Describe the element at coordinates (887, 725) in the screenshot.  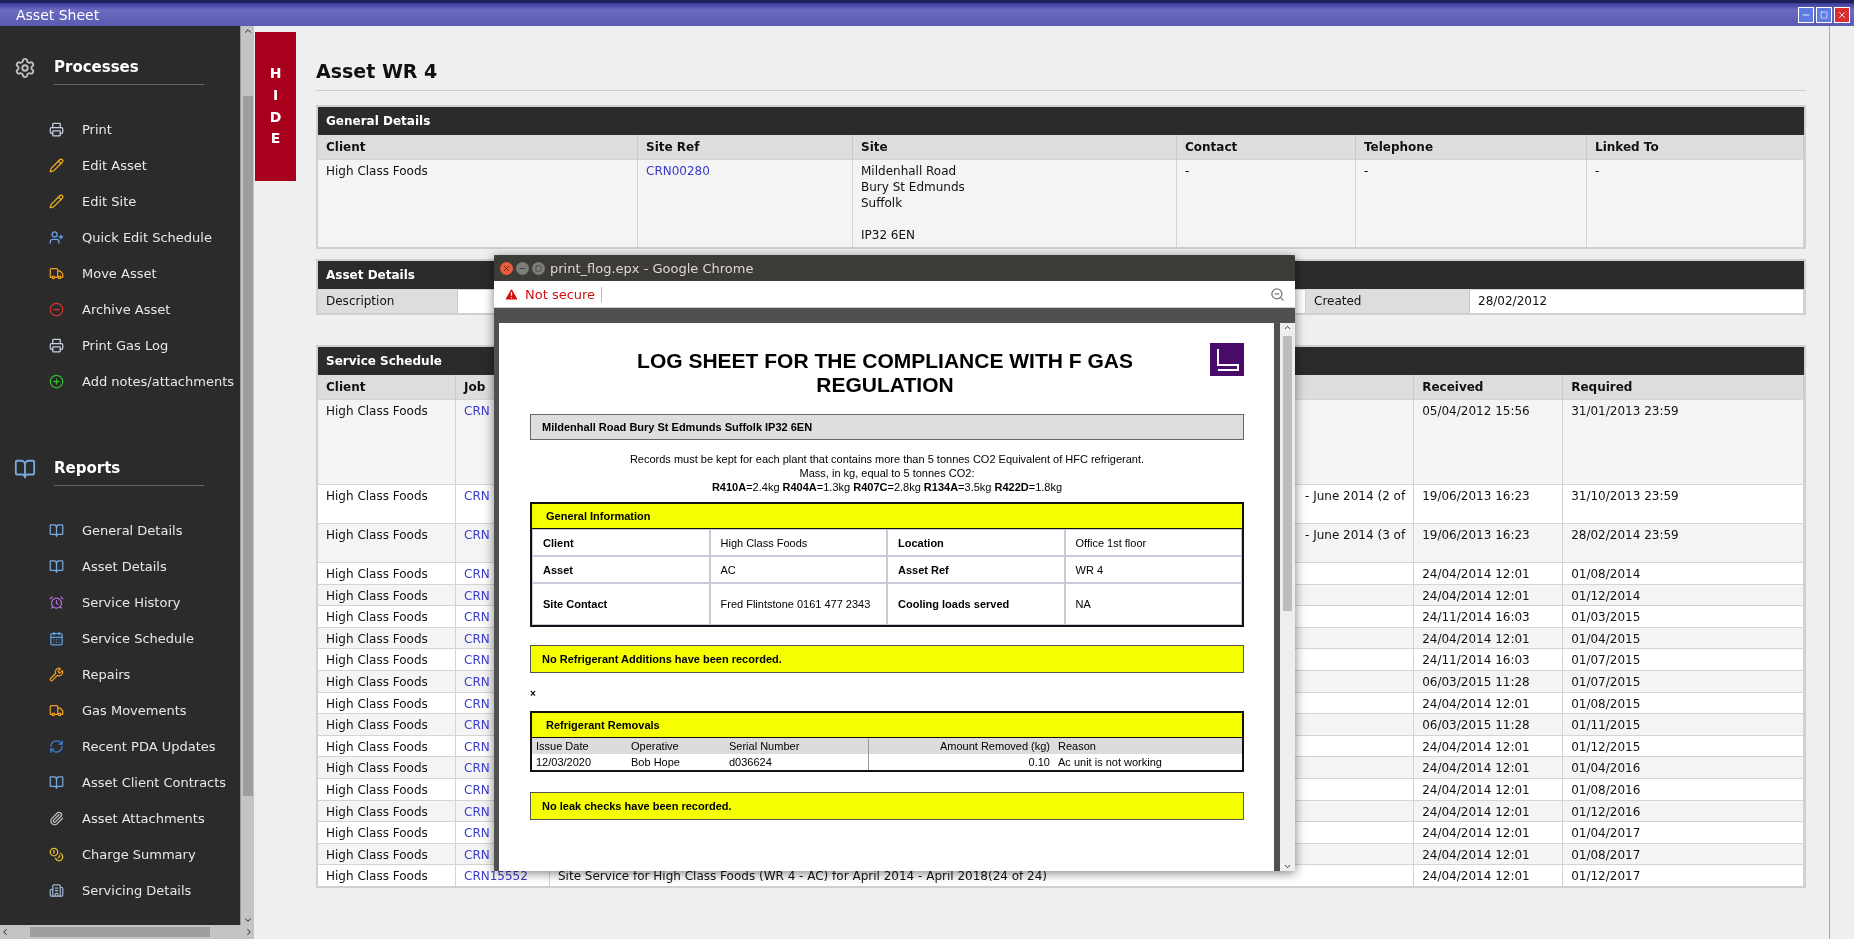
I see `table-heading: Refrigerant Removals` at that location.